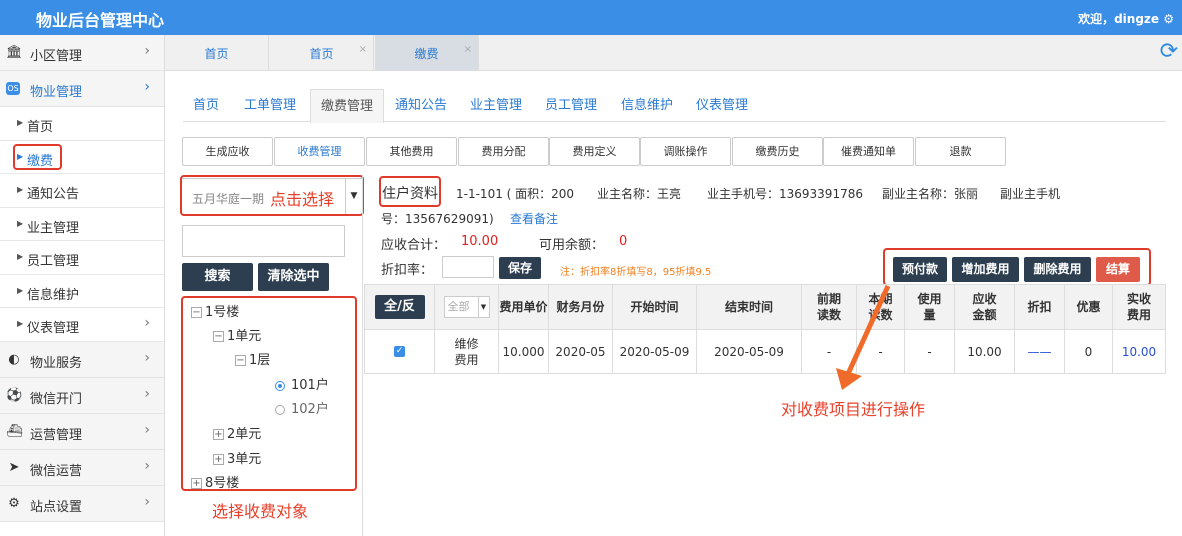 This screenshot has height=536, width=1182. I want to click on header-coupon: 优惠, so click(1089, 307).